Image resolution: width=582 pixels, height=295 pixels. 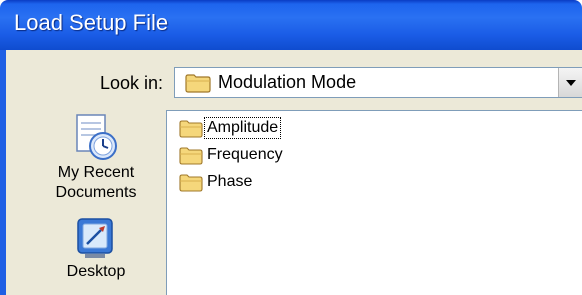 I want to click on look-in-value: Modulation Mode, so click(x=287, y=82).